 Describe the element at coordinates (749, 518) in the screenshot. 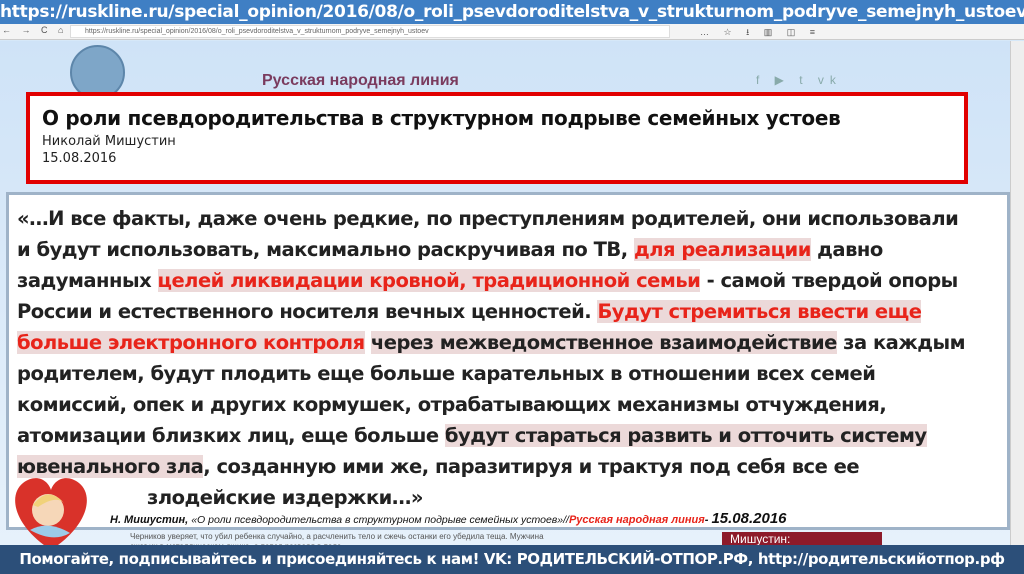

I see `citation-date: 15.08.2016` at that location.